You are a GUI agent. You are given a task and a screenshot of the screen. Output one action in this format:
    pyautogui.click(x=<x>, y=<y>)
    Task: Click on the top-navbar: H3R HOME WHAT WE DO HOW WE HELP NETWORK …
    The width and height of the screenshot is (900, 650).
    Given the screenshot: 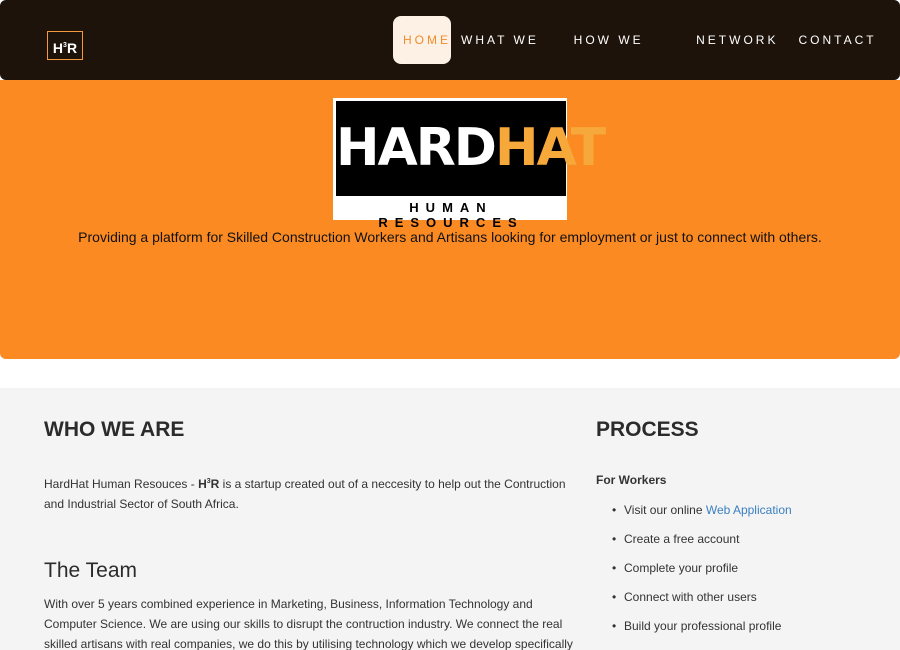 What is the action you would take?
    pyautogui.click(x=450, y=47)
    